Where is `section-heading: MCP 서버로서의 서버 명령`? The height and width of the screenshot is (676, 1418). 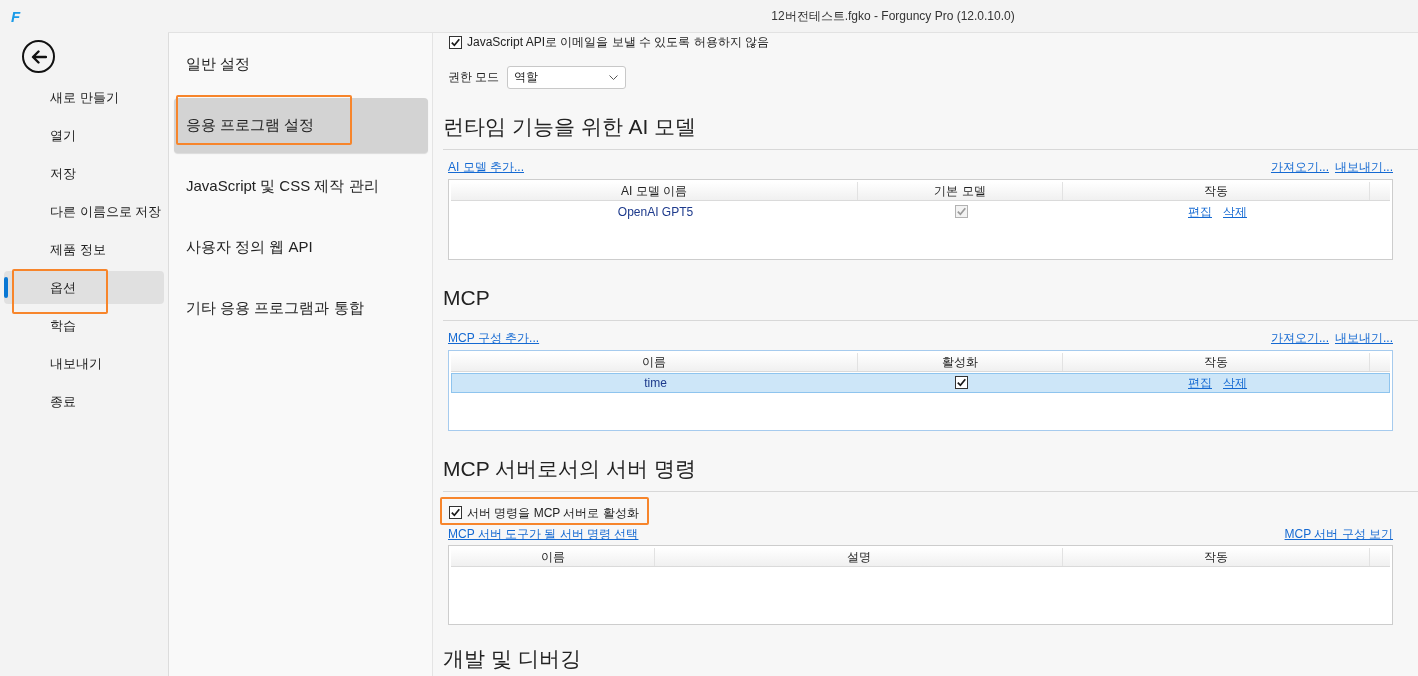 section-heading: MCP 서버로서의 서버 명령 is located at coordinates (930, 473).